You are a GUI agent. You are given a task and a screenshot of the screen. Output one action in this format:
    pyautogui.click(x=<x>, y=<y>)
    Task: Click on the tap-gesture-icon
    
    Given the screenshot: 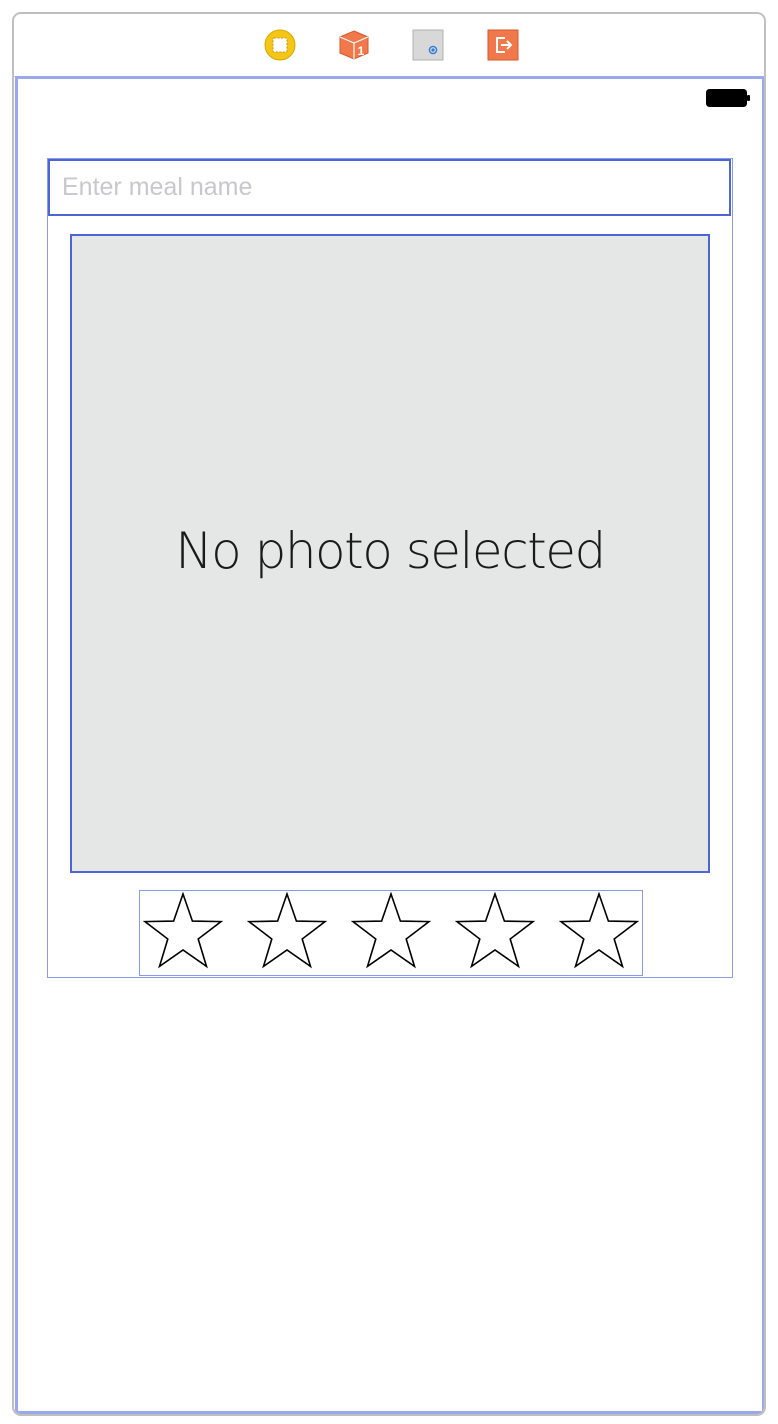 What is the action you would take?
    pyautogui.click(x=428, y=45)
    